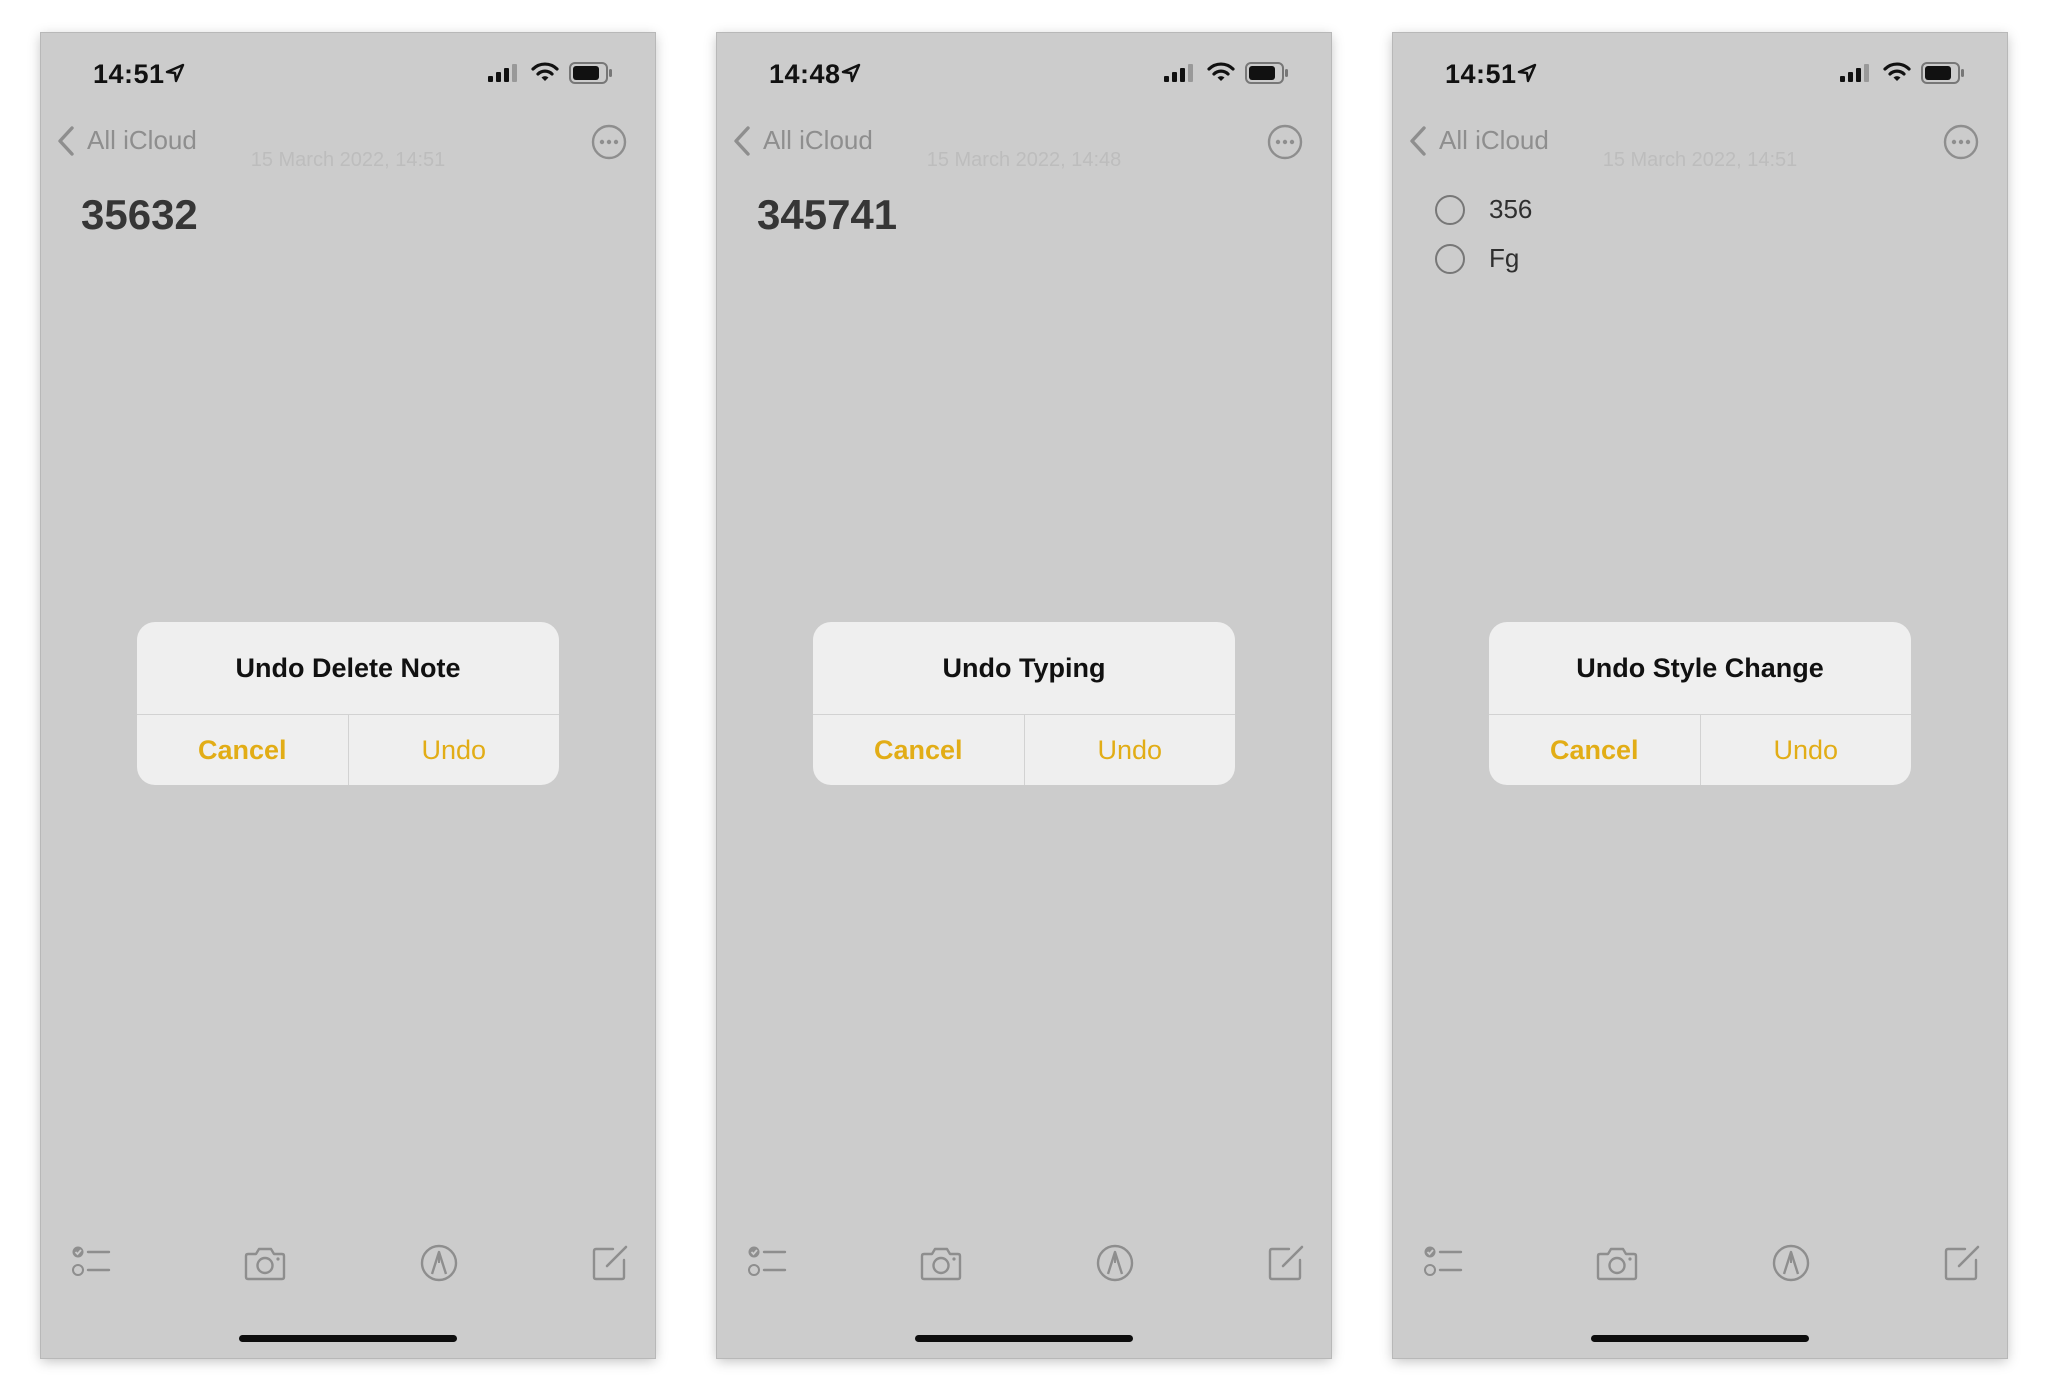  Describe the element at coordinates (1700, 668) in the screenshot. I see `alert-title: Undo Style Change` at that location.